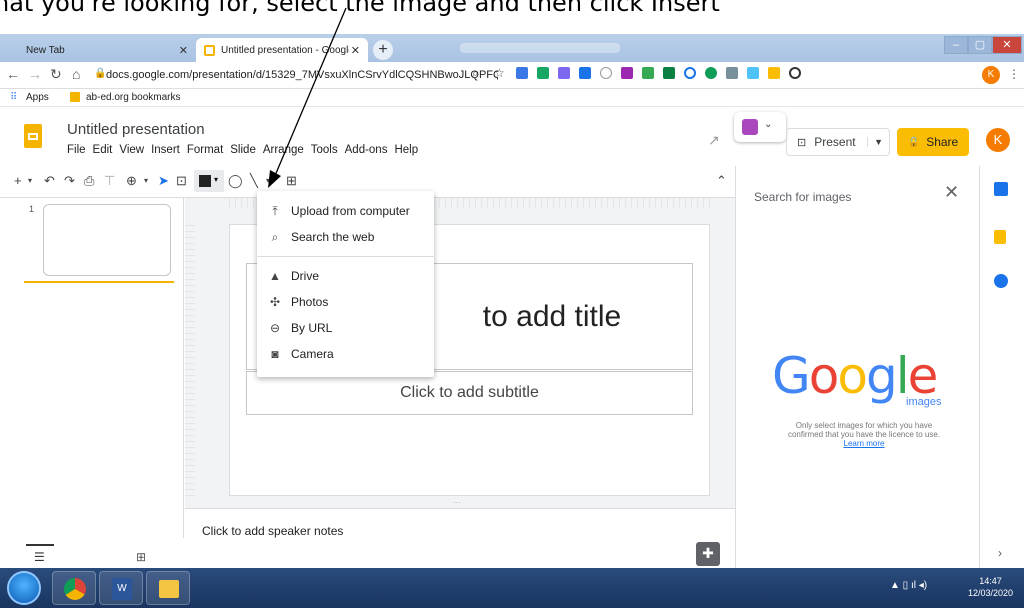  What do you see at coordinates (136, 129) in the screenshot?
I see `document-title: Untitled presentation` at bounding box center [136, 129].